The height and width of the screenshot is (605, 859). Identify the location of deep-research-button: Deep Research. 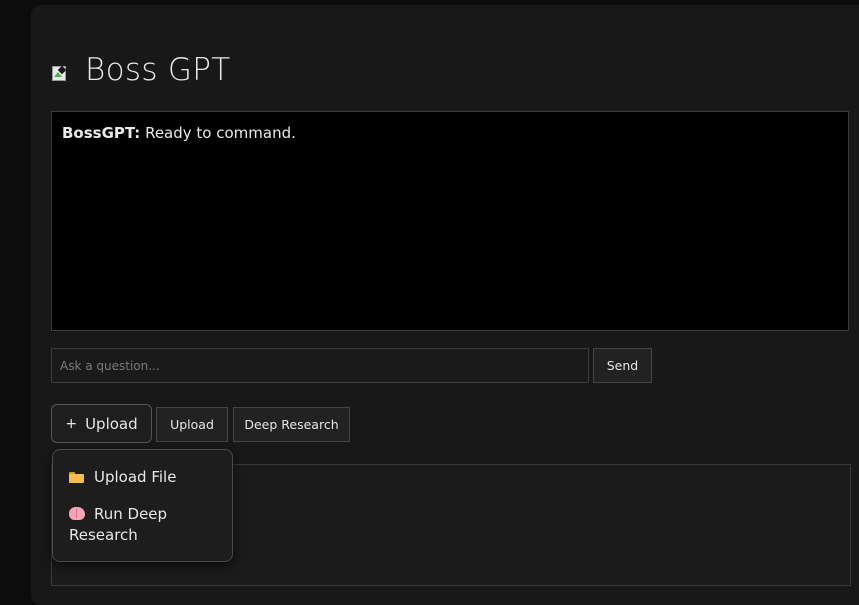
(291, 424).